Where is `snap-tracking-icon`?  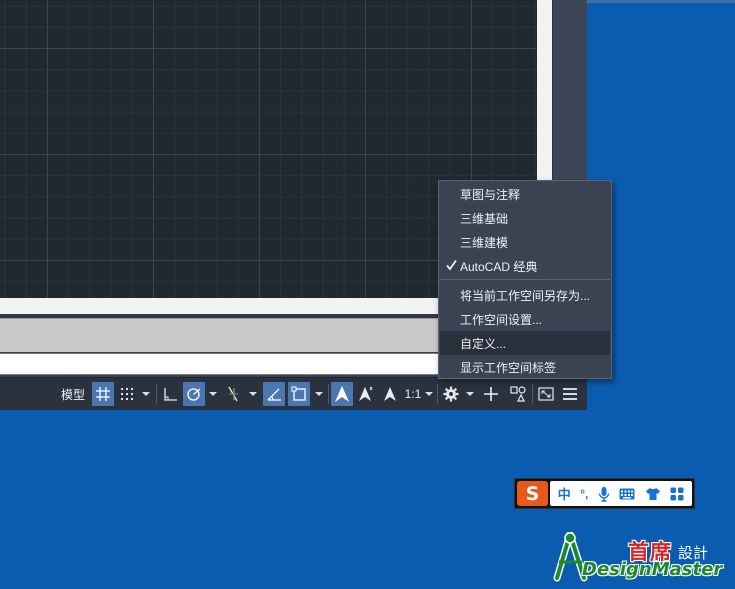
snap-tracking-icon is located at coordinates (274, 394).